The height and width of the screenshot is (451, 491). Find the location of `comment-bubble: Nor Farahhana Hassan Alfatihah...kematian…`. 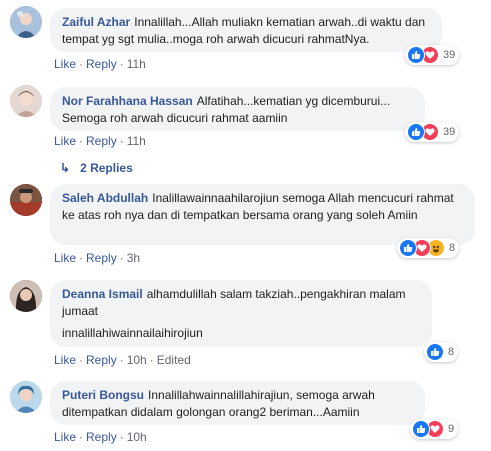

comment-bubble: Nor Farahhana Hassan Alfatihah...kematian… is located at coordinates (237, 109).